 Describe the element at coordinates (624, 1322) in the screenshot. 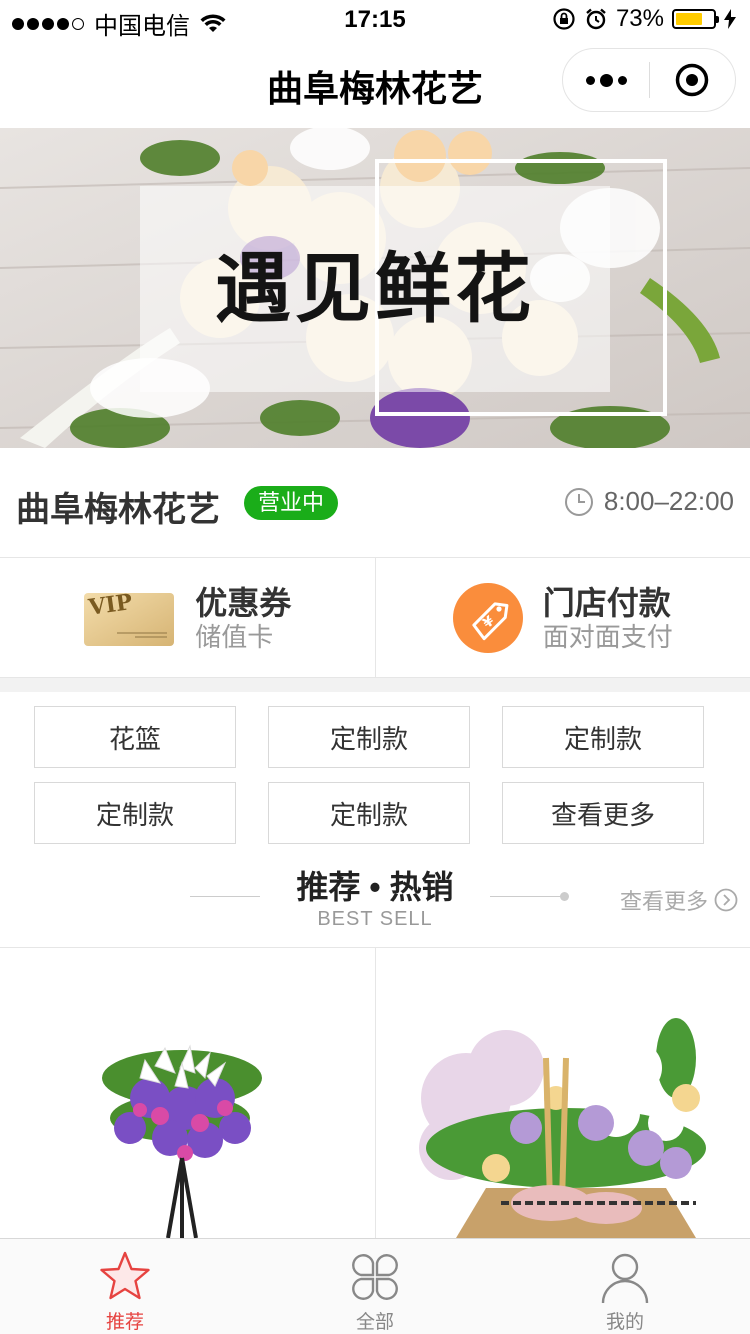

I see `tab-label: 我的` at that location.